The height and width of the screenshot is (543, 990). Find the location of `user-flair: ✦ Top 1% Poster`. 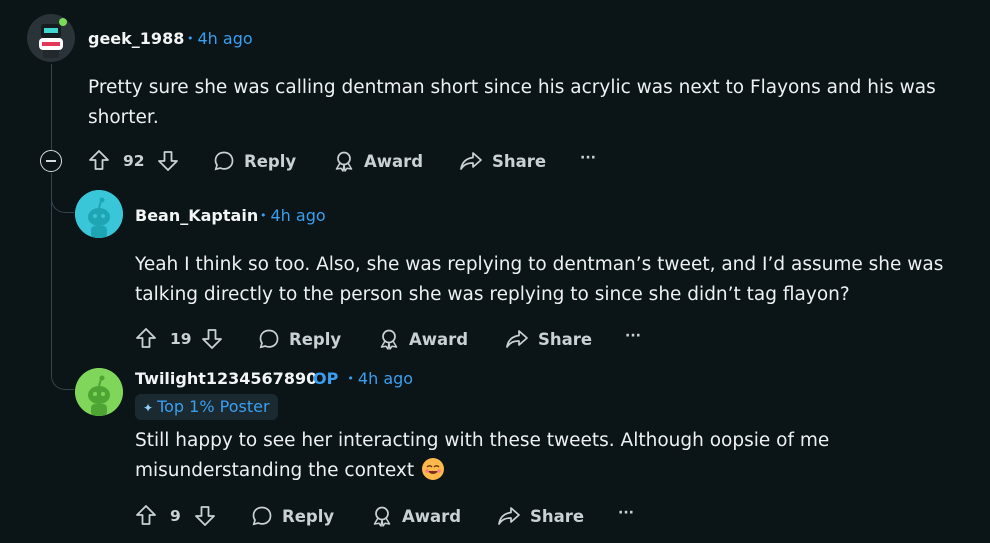

user-flair: ✦ Top 1% Poster is located at coordinates (206, 407).